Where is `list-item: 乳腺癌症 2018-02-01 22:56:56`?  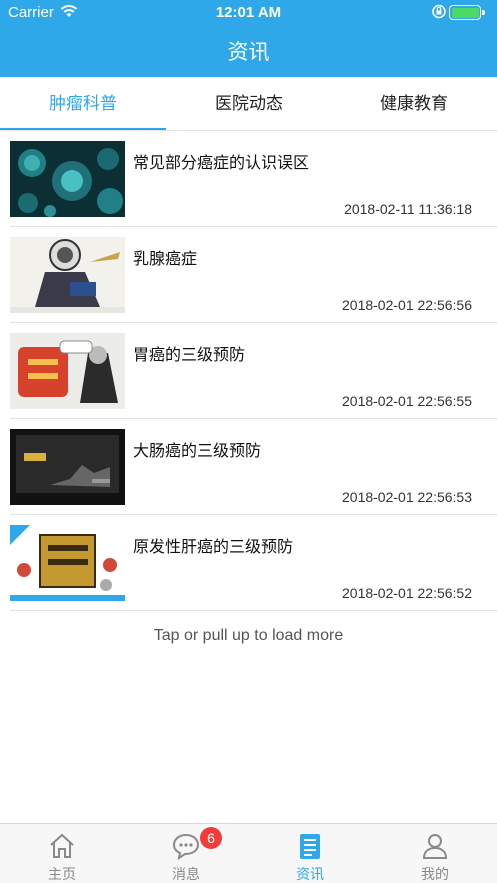 list-item: 乳腺癌症 2018-02-01 22:56:56 is located at coordinates (248, 275).